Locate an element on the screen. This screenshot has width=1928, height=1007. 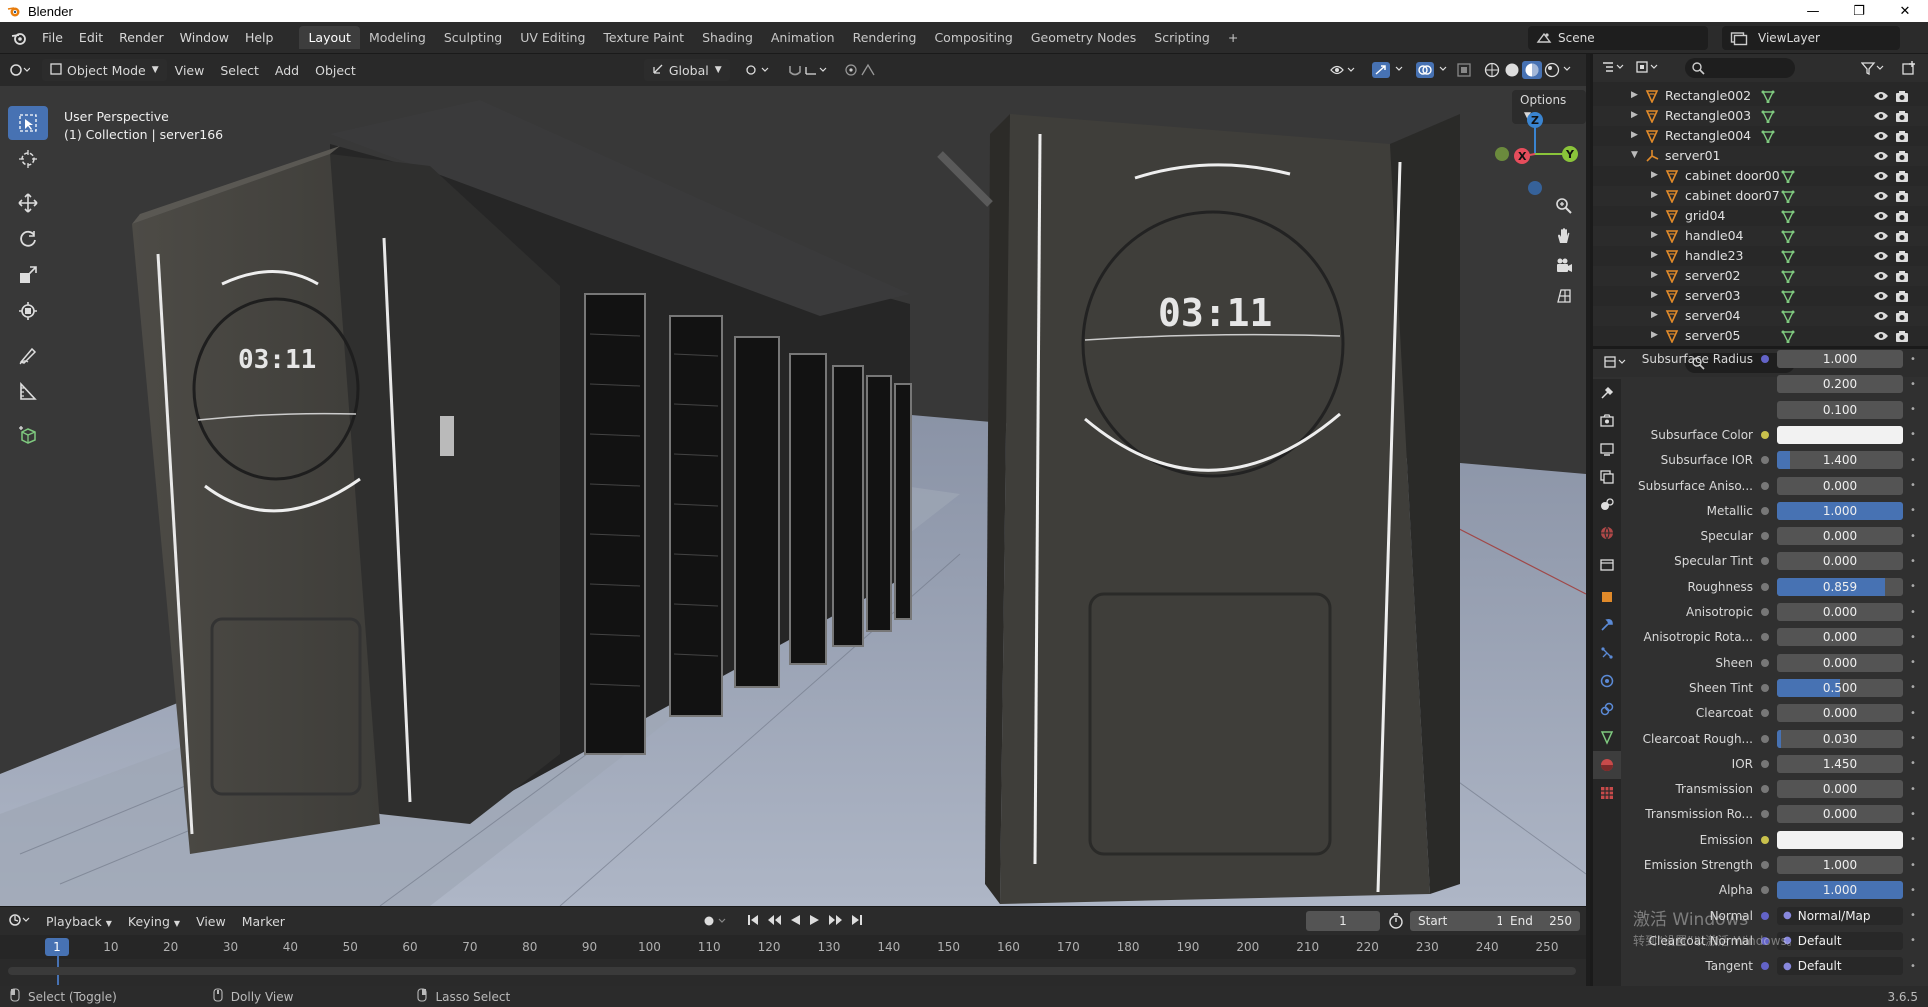
jump-to-keyframe-back-icon is located at coordinates (774, 921).